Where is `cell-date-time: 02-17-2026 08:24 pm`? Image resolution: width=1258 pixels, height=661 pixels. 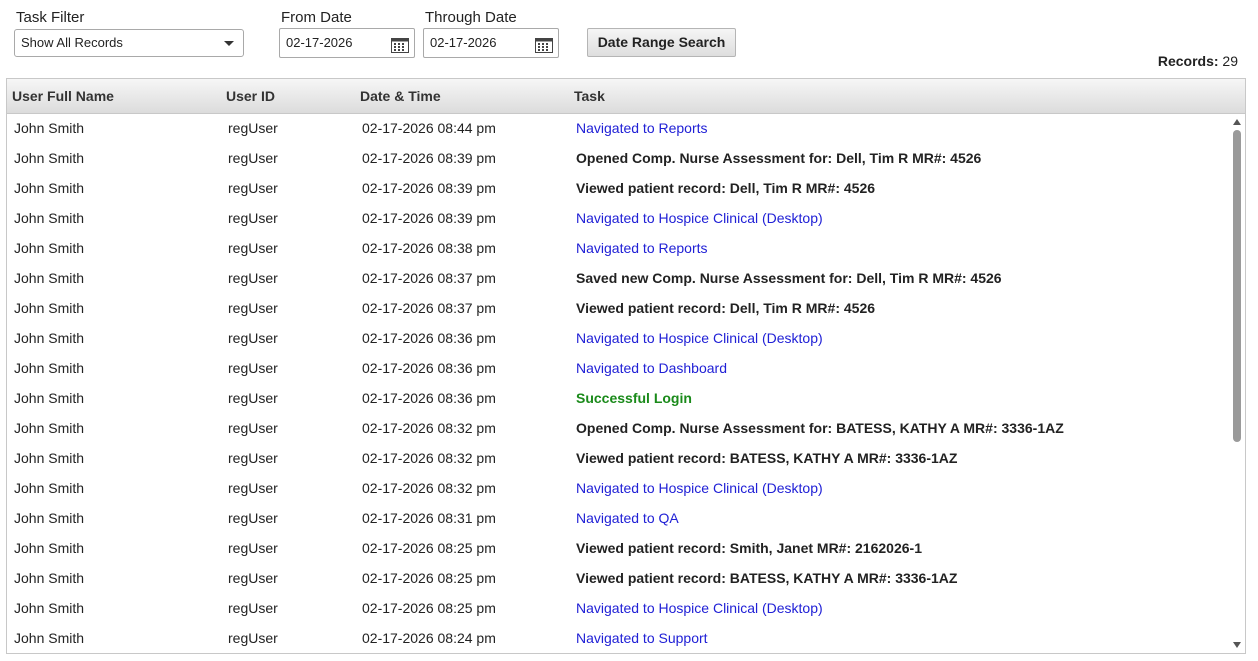 cell-date-time: 02-17-2026 08:24 pm is located at coordinates (429, 638).